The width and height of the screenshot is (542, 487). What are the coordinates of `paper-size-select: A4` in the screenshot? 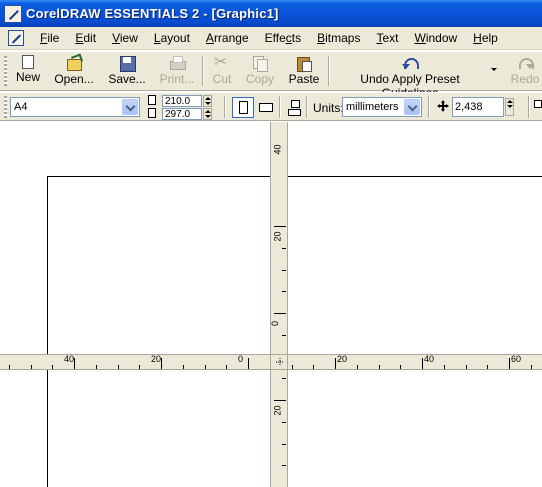 It's located at (75, 107).